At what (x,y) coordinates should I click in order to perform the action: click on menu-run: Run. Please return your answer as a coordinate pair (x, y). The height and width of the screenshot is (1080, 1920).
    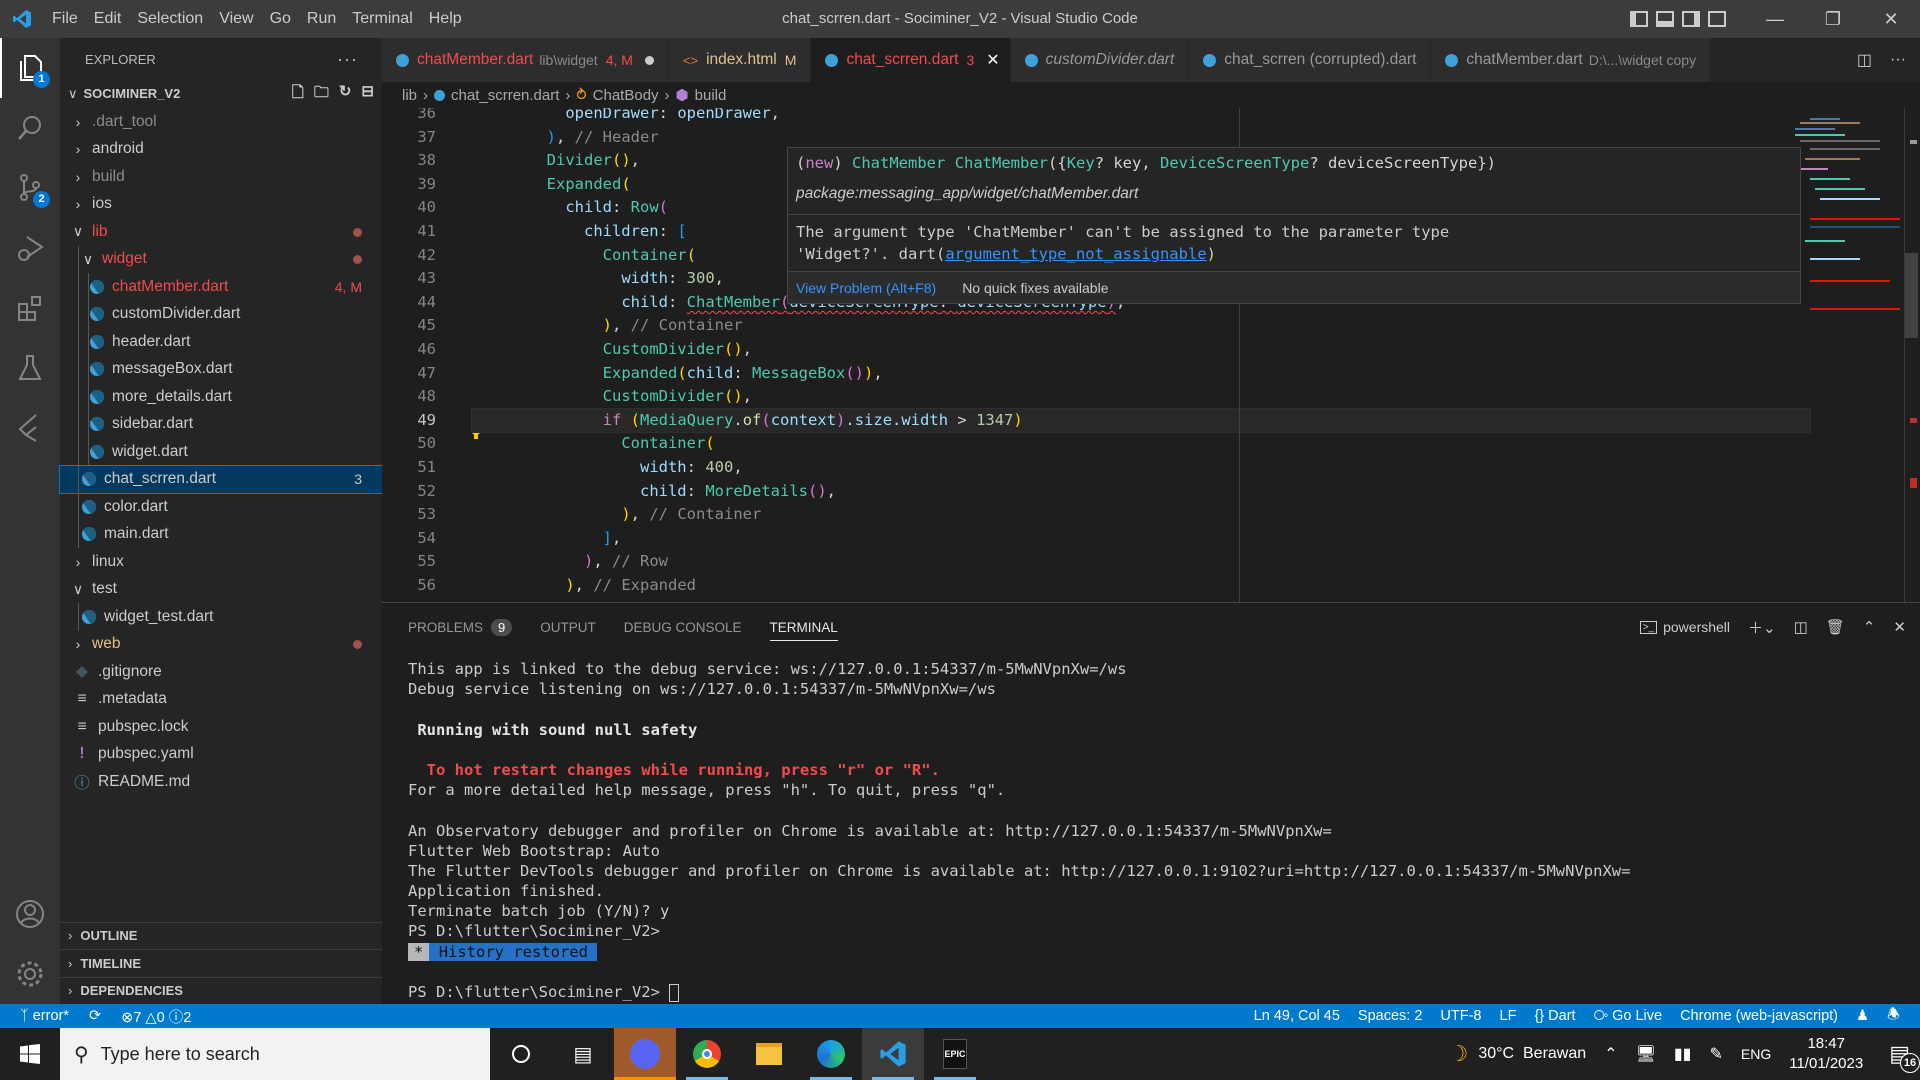
    Looking at the image, I should click on (321, 19).